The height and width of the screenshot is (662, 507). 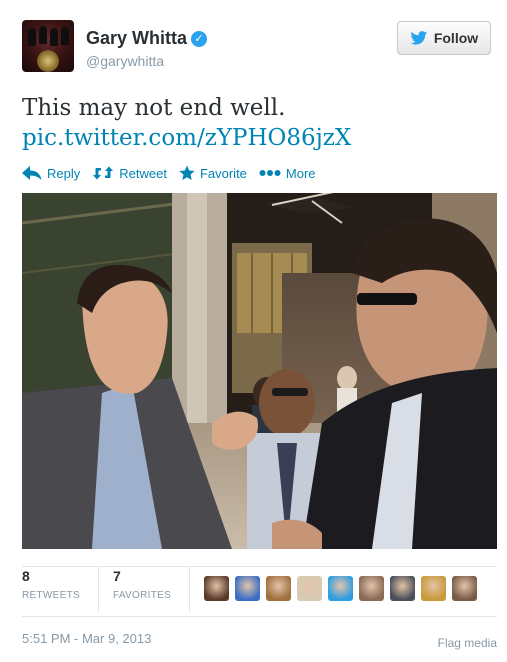 What do you see at coordinates (125, 61) in the screenshot?
I see `user-handle: @garywhitta` at bounding box center [125, 61].